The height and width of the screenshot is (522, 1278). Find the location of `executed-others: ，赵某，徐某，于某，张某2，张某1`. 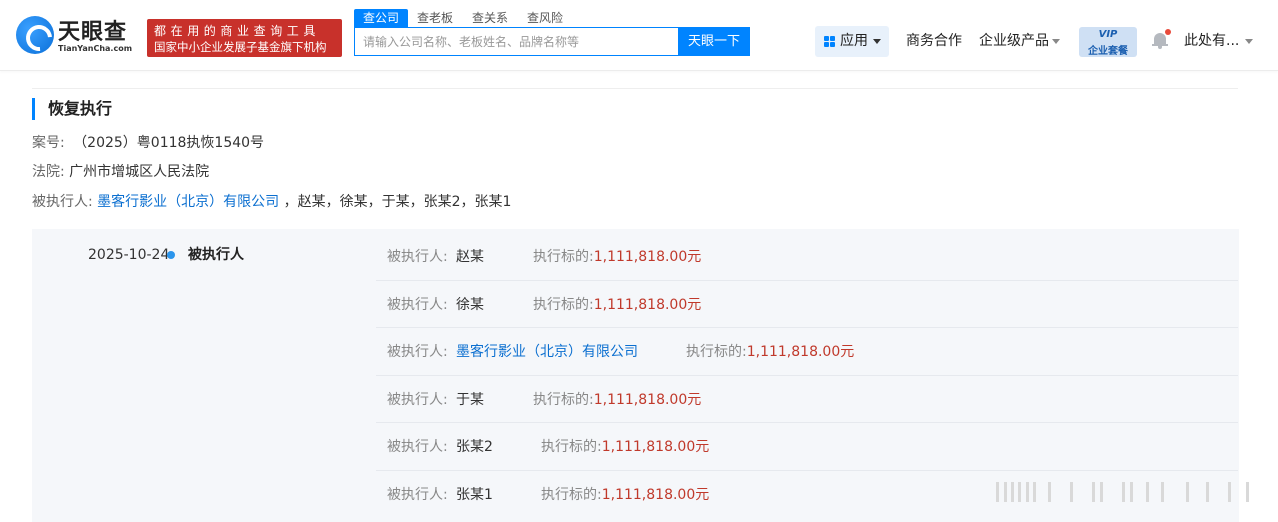

executed-others: ，赵某，徐某，于某，张某2，张某1 is located at coordinates (397, 202).